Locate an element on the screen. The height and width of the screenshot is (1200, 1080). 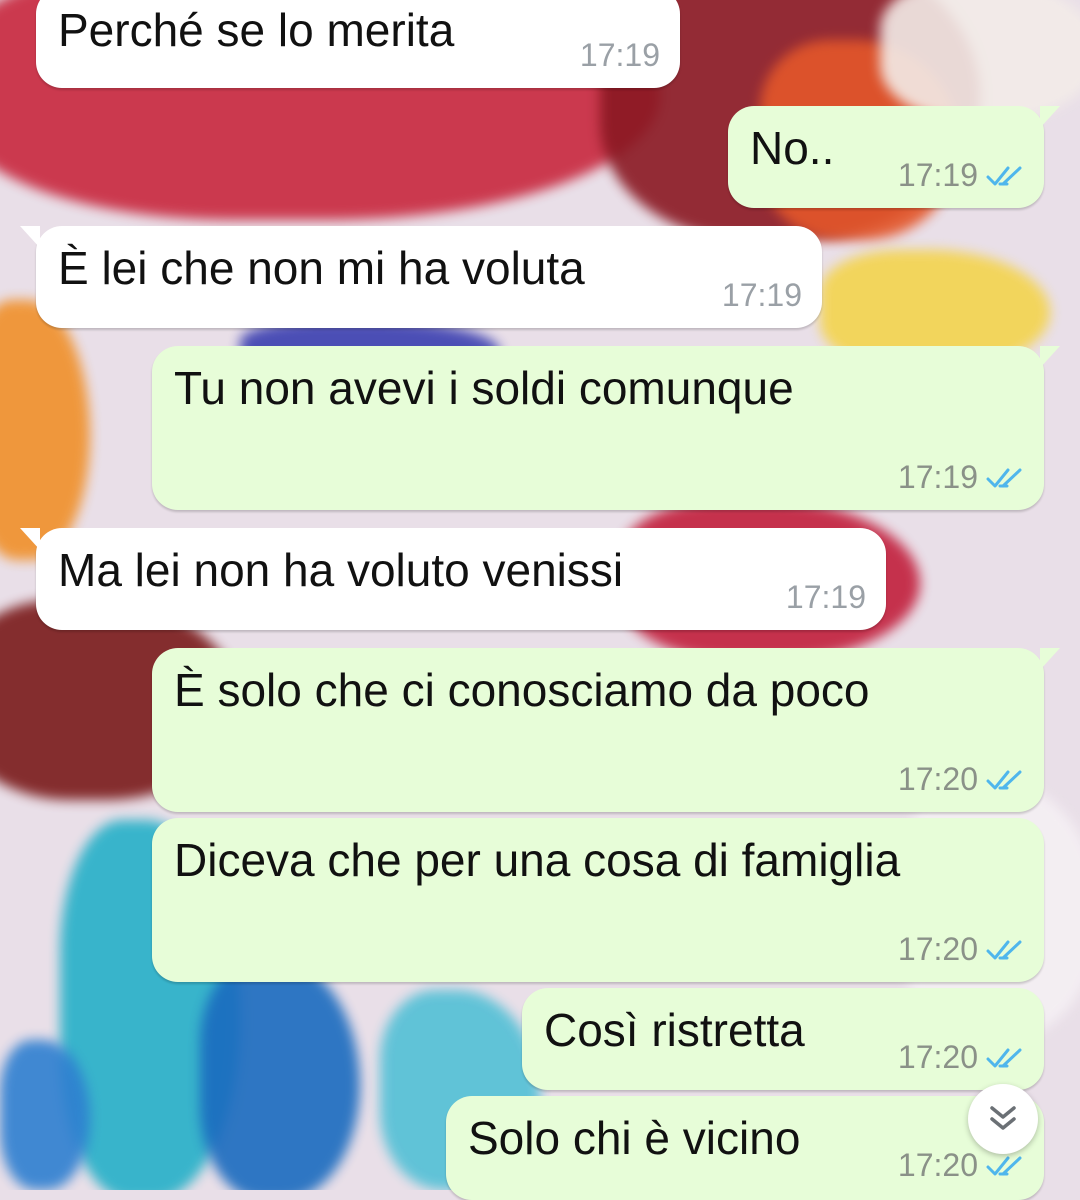
message-text: No.. is located at coordinates (792, 148).